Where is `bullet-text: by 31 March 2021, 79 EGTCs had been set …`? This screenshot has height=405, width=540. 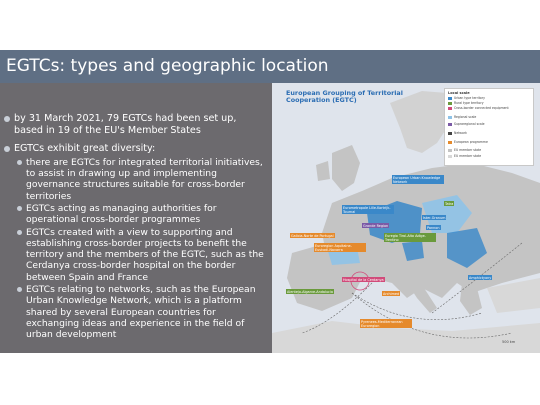 bullet-text: by 31 March 2021, 79 EGTCs had been set … is located at coordinates (125, 124).